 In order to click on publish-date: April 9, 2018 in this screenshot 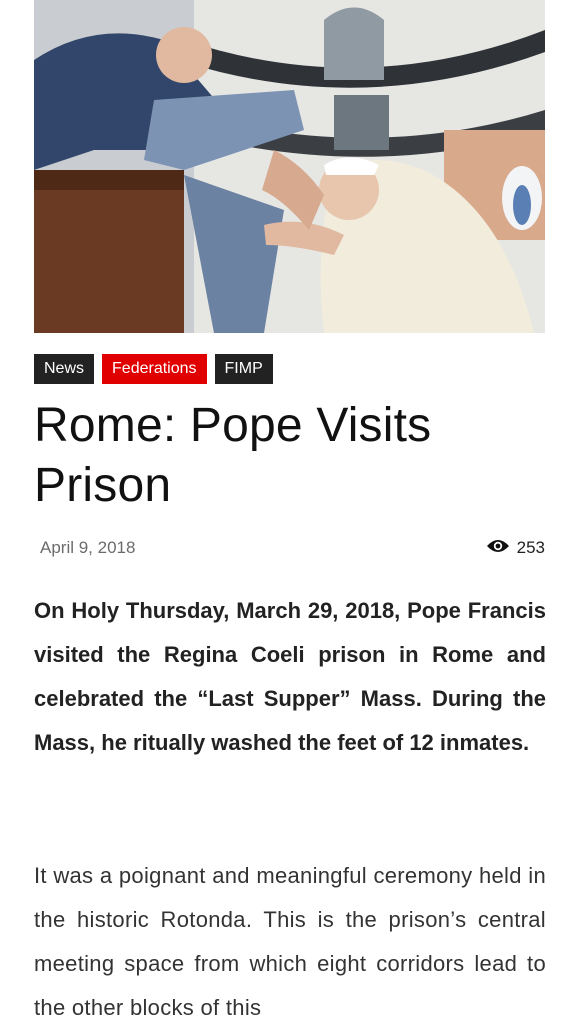, I will do `click(88, 547)`.